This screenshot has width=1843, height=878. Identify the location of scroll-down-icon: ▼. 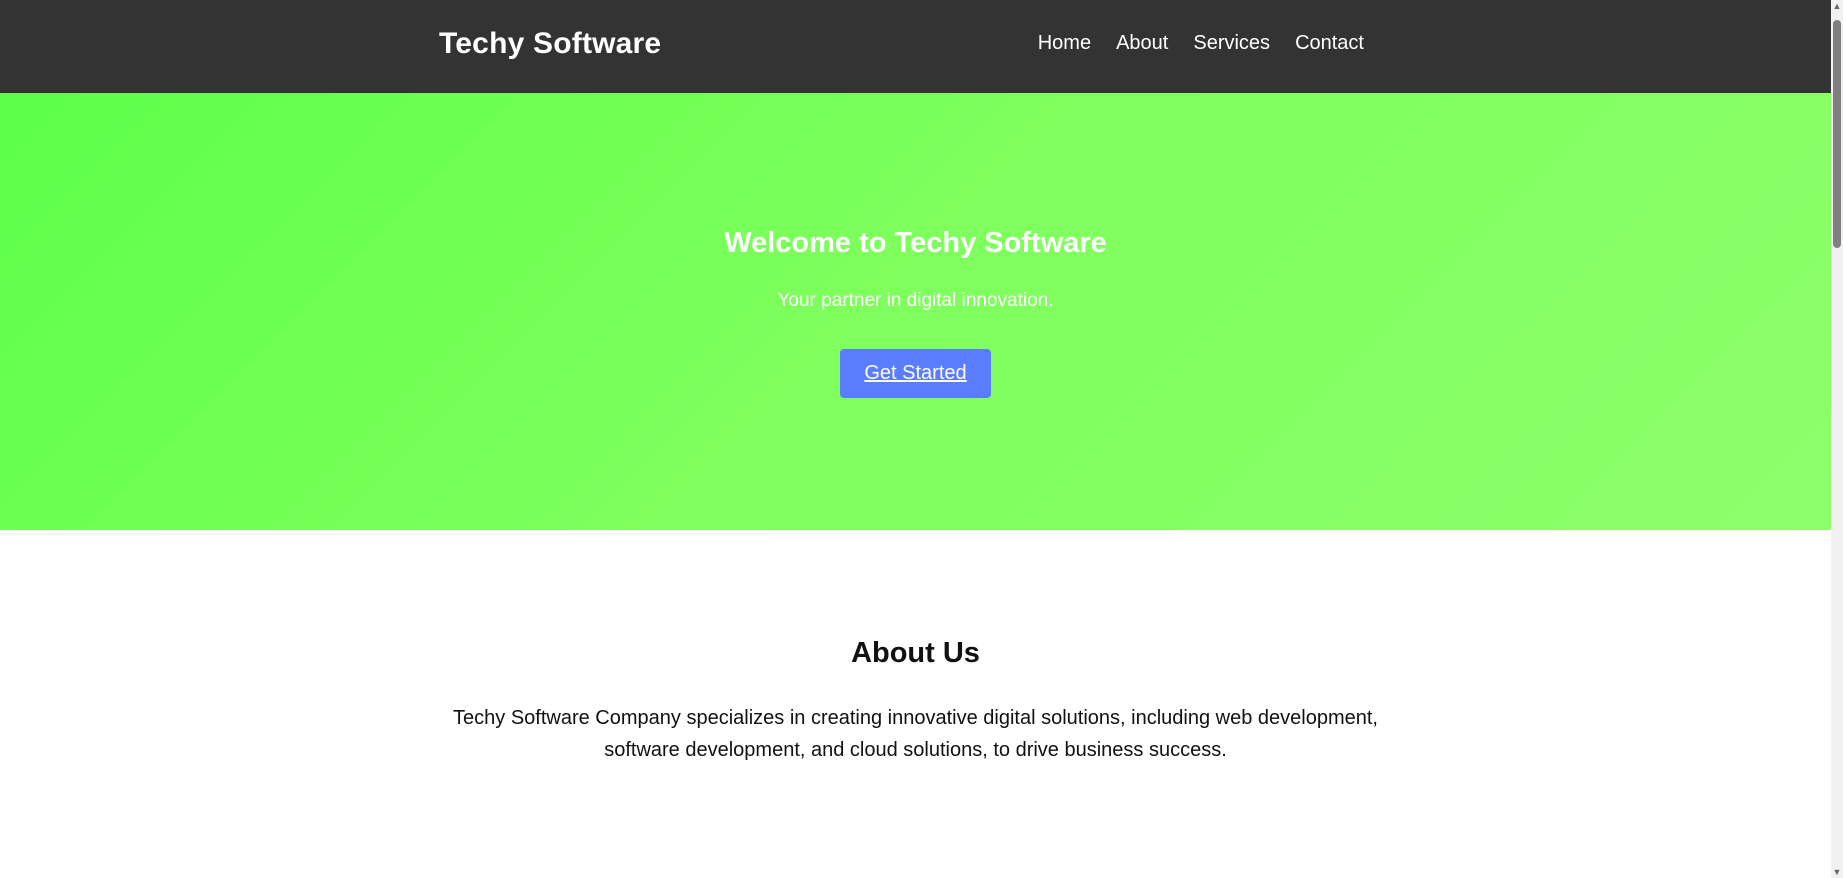
(1837, 872).